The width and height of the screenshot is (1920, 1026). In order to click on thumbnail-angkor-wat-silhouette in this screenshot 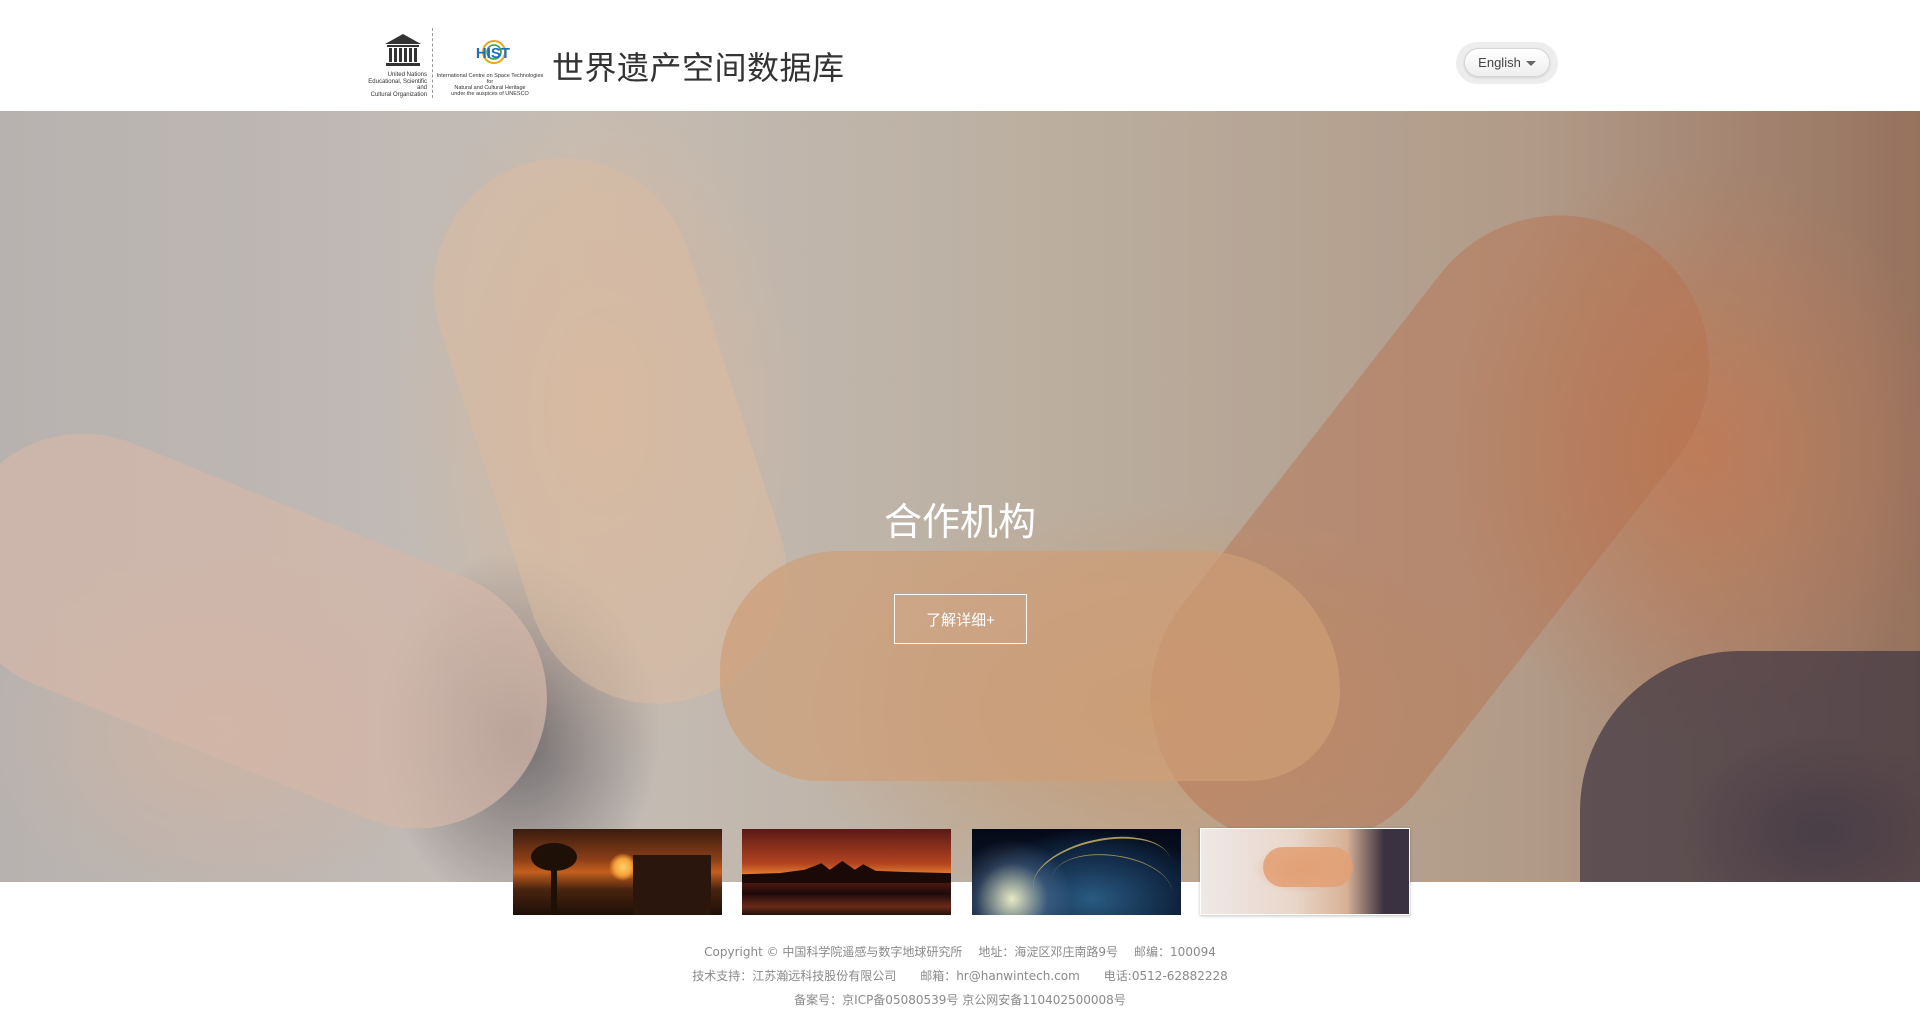, I will do `click(846, 872)`.